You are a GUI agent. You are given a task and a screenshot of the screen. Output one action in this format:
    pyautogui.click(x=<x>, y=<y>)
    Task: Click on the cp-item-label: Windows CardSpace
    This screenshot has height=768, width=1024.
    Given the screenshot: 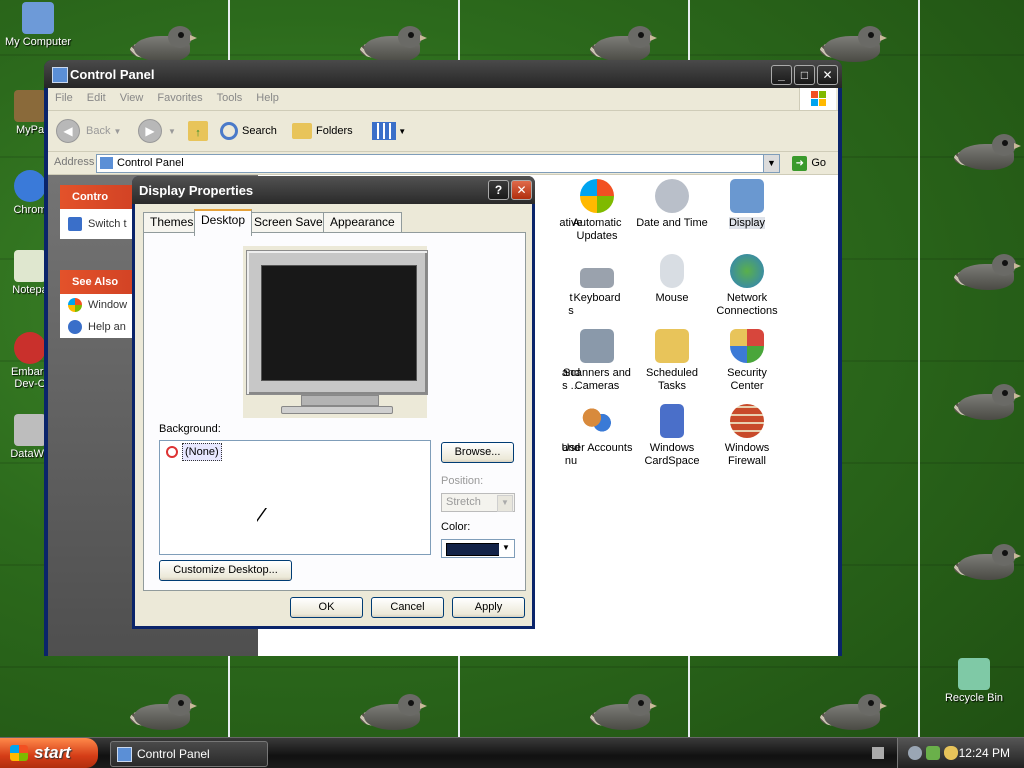 What is the action you would take?
    pyautogui.click(x=672, y=454)
    